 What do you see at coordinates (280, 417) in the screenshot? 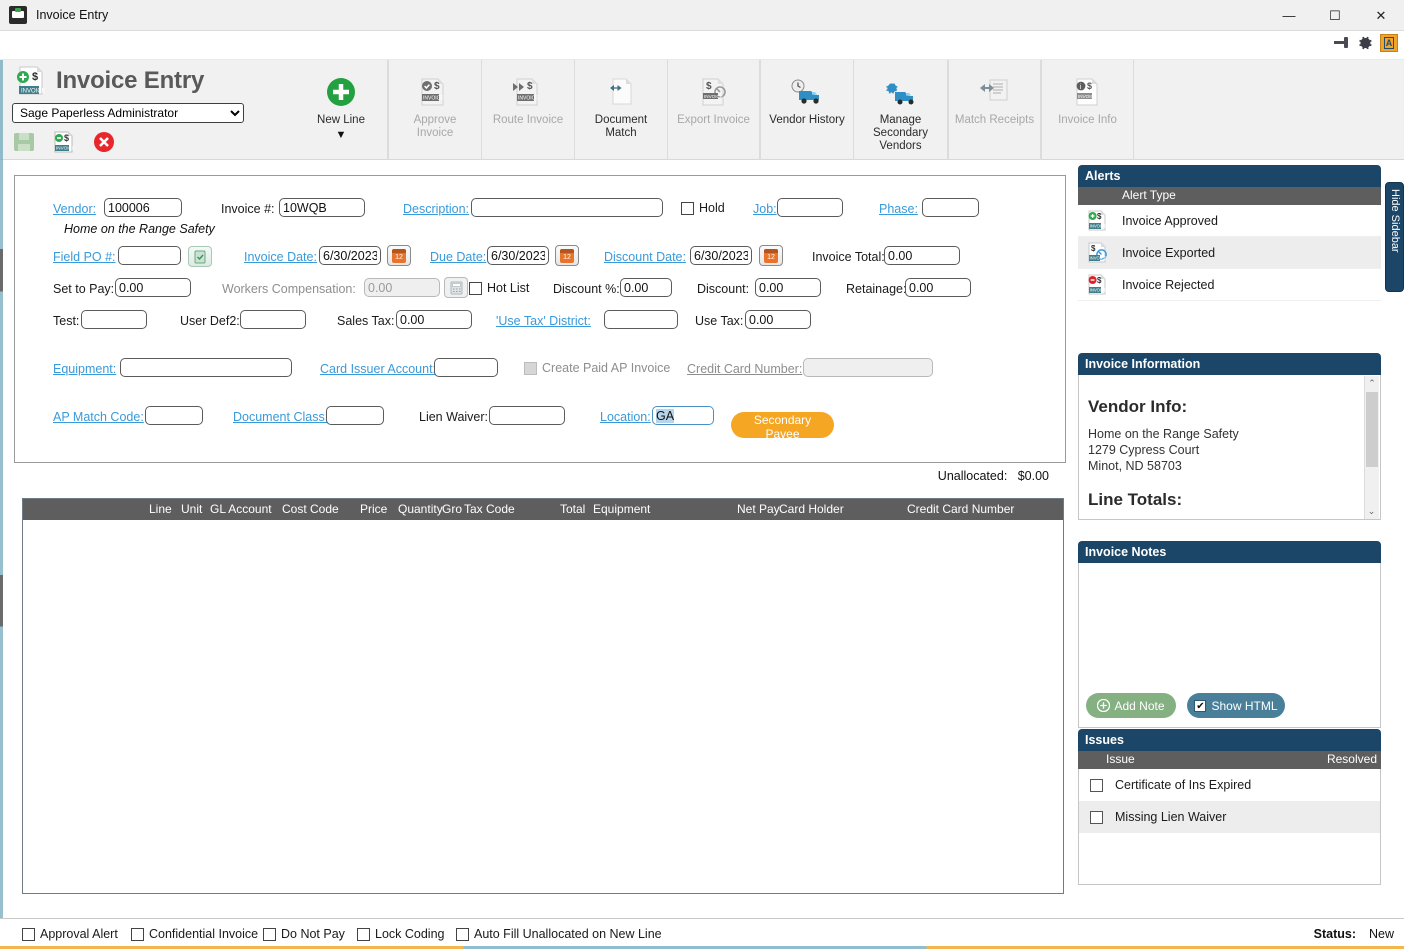
I see `document-class-label: Document Class:` at bounding box center [280, 417].